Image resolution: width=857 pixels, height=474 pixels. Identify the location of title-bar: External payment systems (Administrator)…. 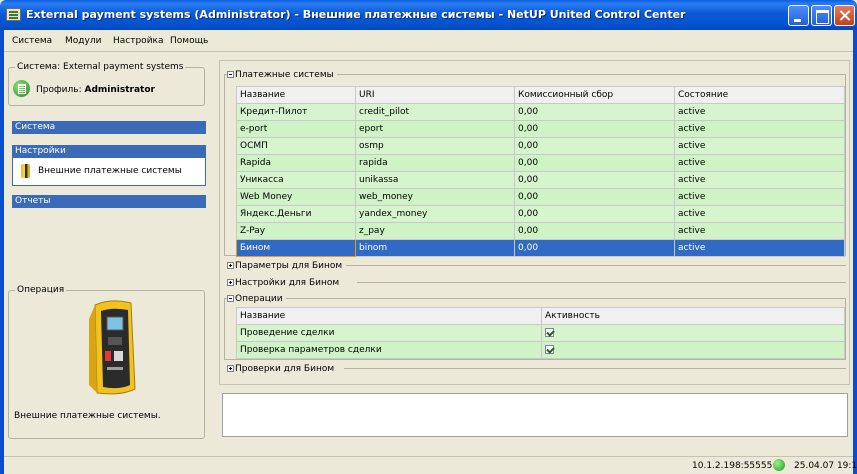
(428, 15).